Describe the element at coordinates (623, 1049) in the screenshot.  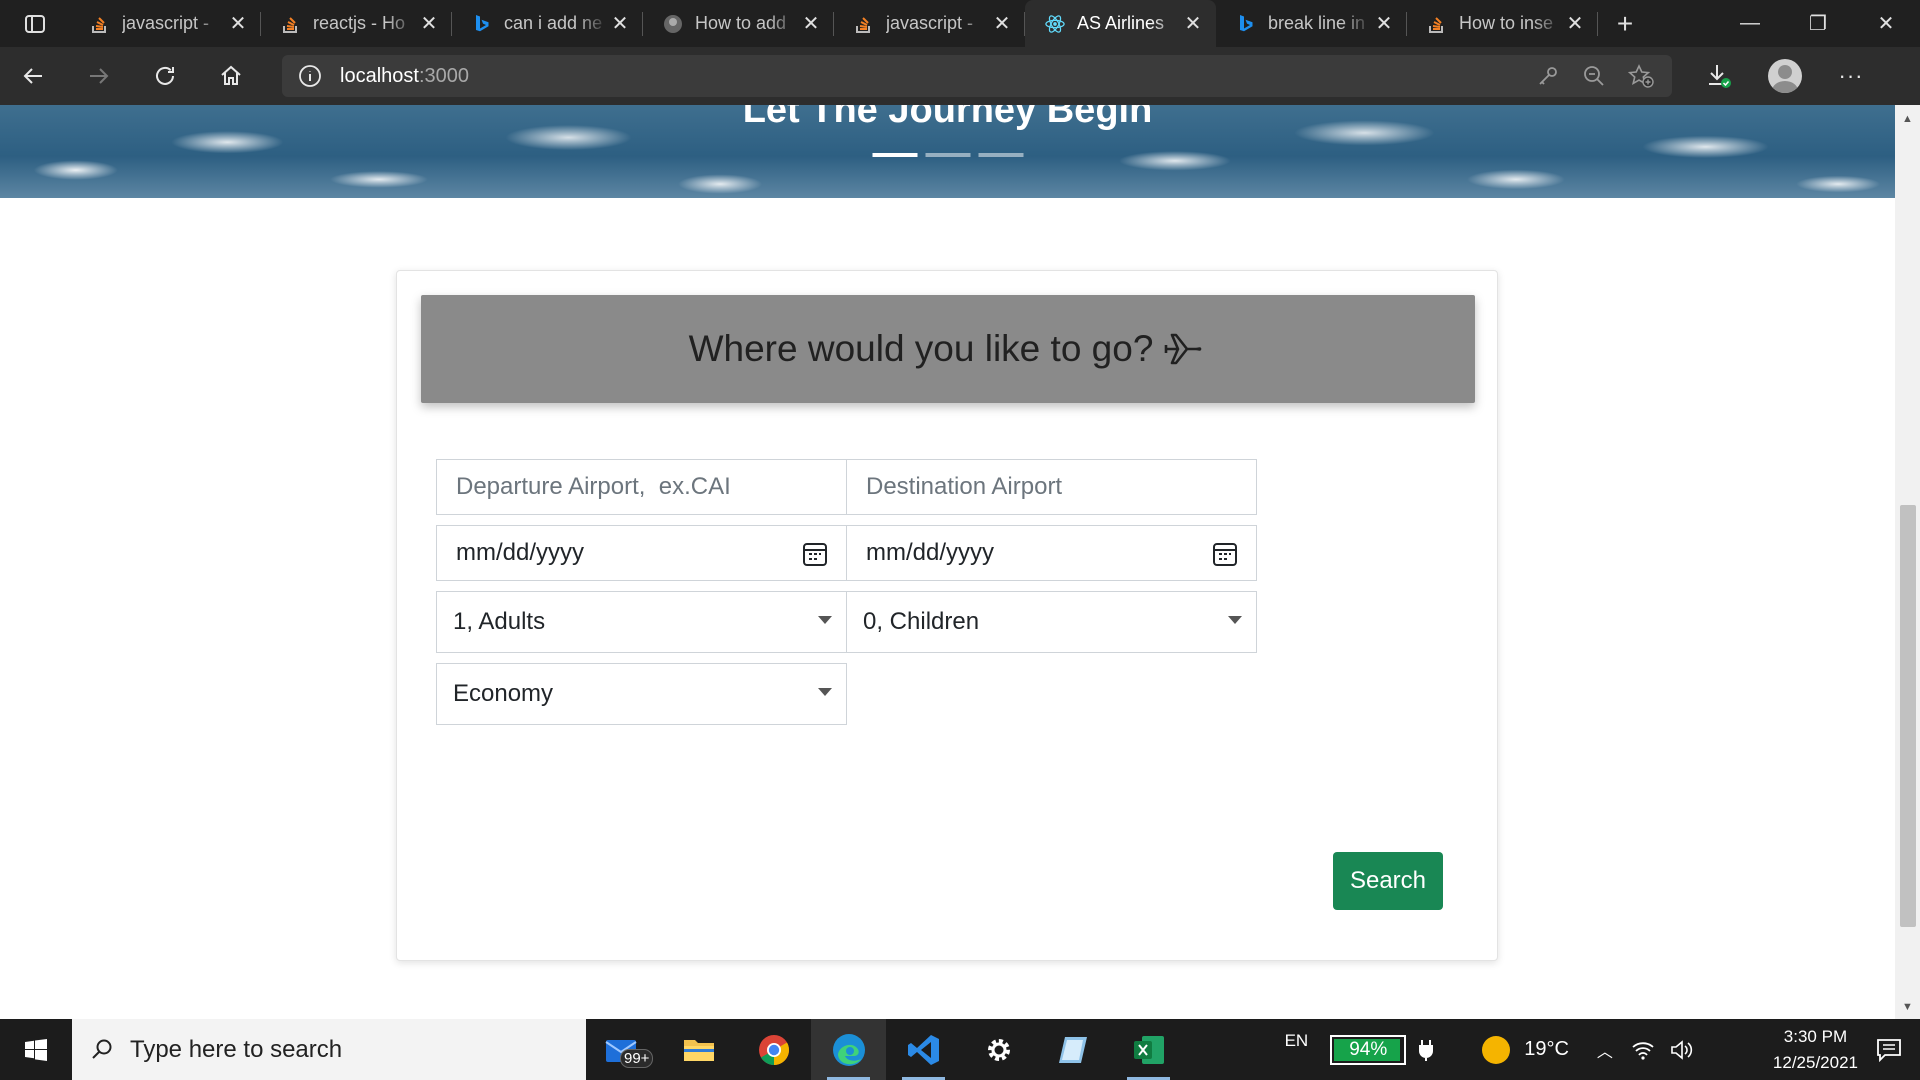
I see `mail-app-button: 99+` at that location.